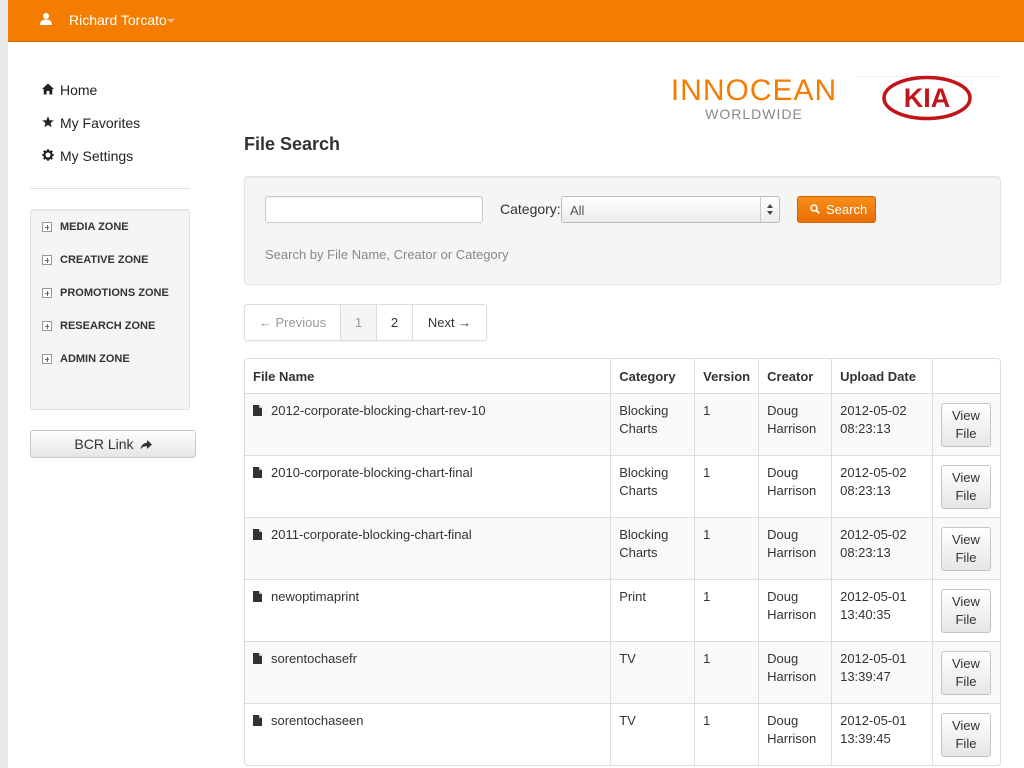 The height and width of the screenshot is (768, 1024). I want to click on file-name-link: sorentochaseen, so click(427, 721).